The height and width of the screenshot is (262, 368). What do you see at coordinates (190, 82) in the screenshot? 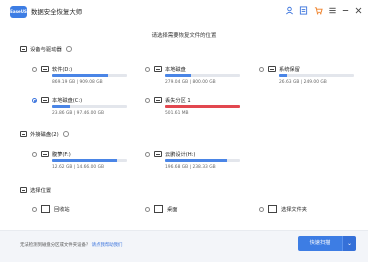
I see `drive-size: 279.04 GB | 800.00 GB` at bounding box center [190, 82].